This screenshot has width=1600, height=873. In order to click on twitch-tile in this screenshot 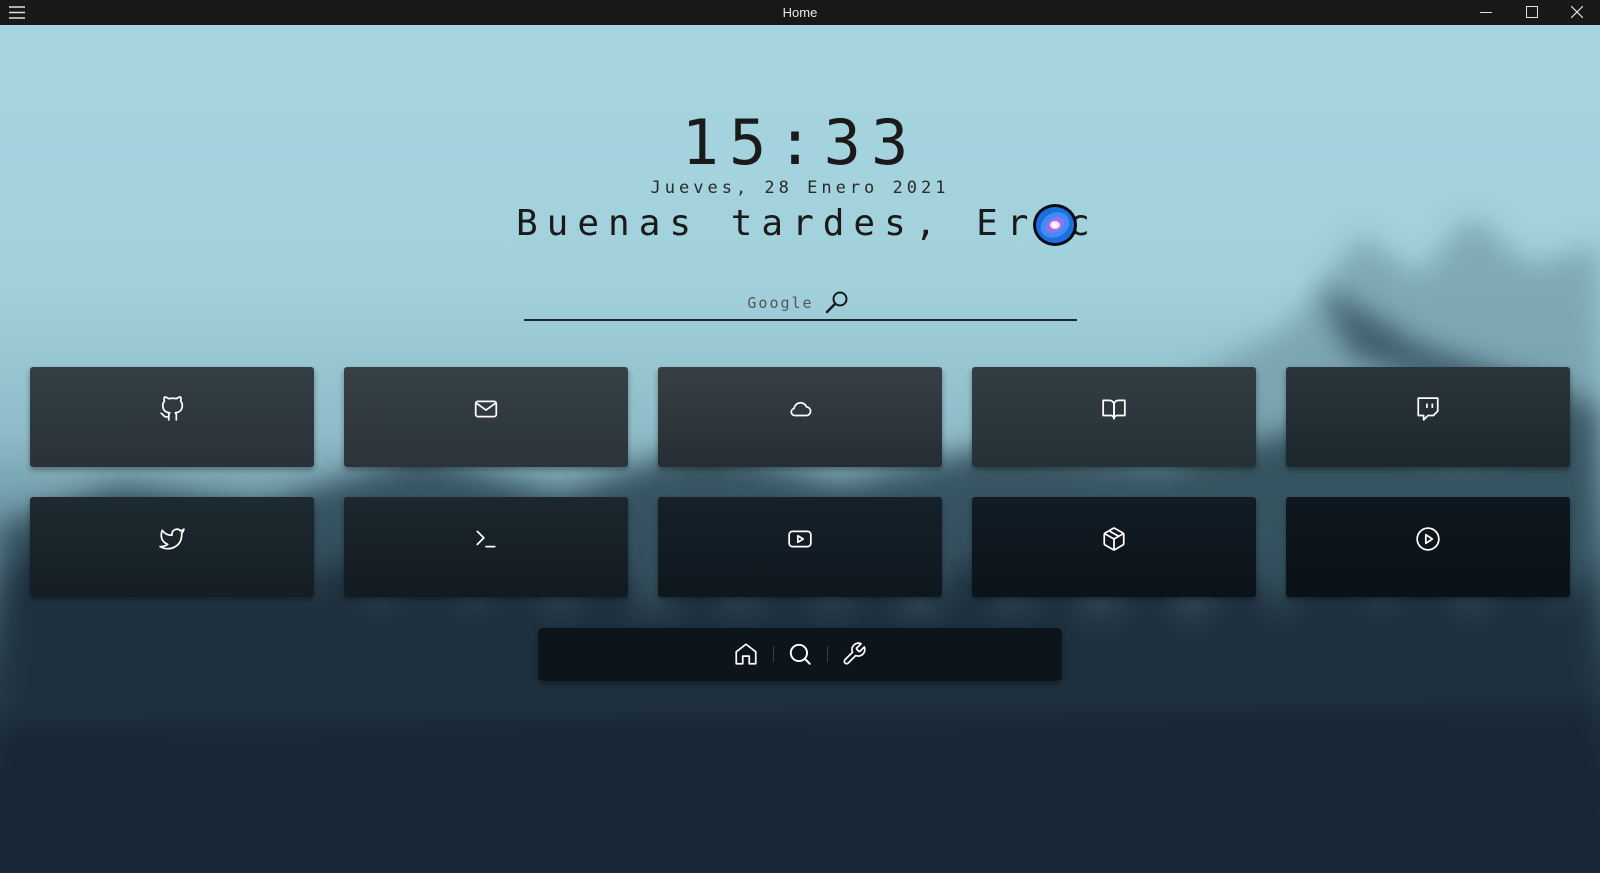, I will do `click(1428, 417)`.